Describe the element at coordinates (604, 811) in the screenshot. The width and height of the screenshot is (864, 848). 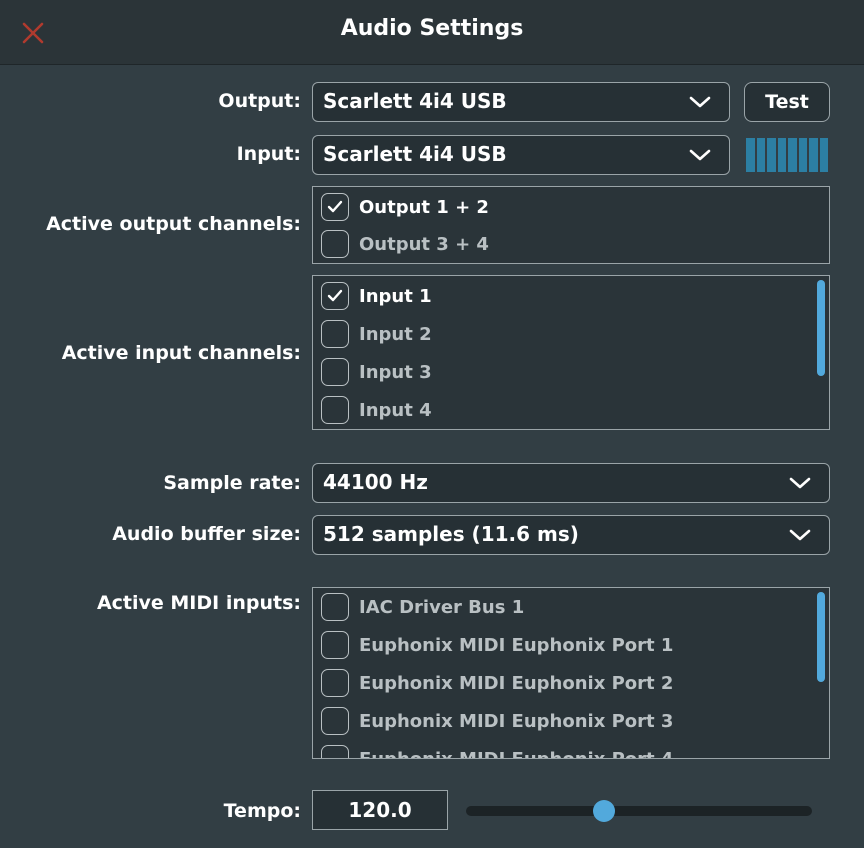
I see `tempo-slider-thumb` at that location.